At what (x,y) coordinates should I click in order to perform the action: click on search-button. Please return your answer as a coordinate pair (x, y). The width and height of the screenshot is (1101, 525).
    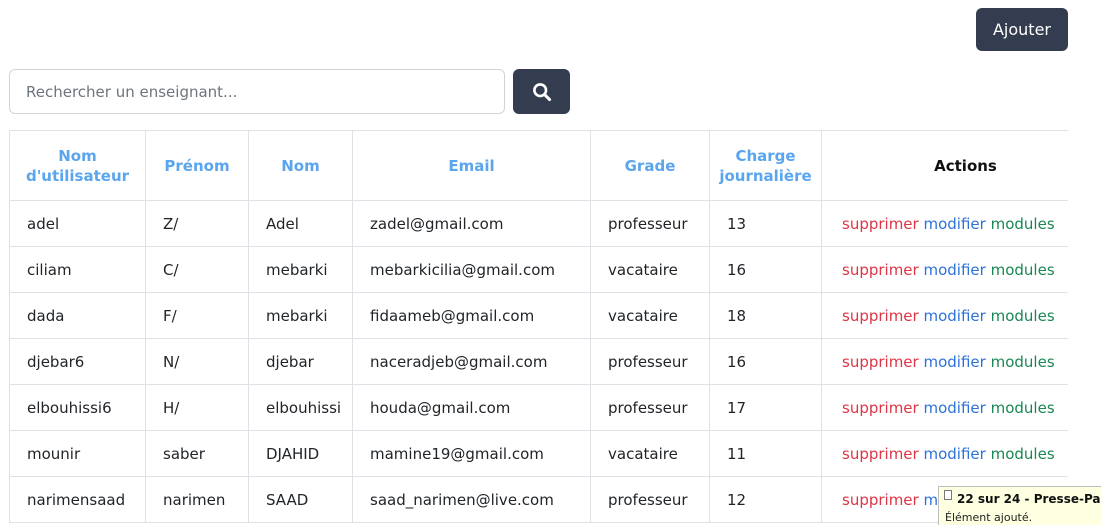
    Looking at the image, I should click on (541, 91).